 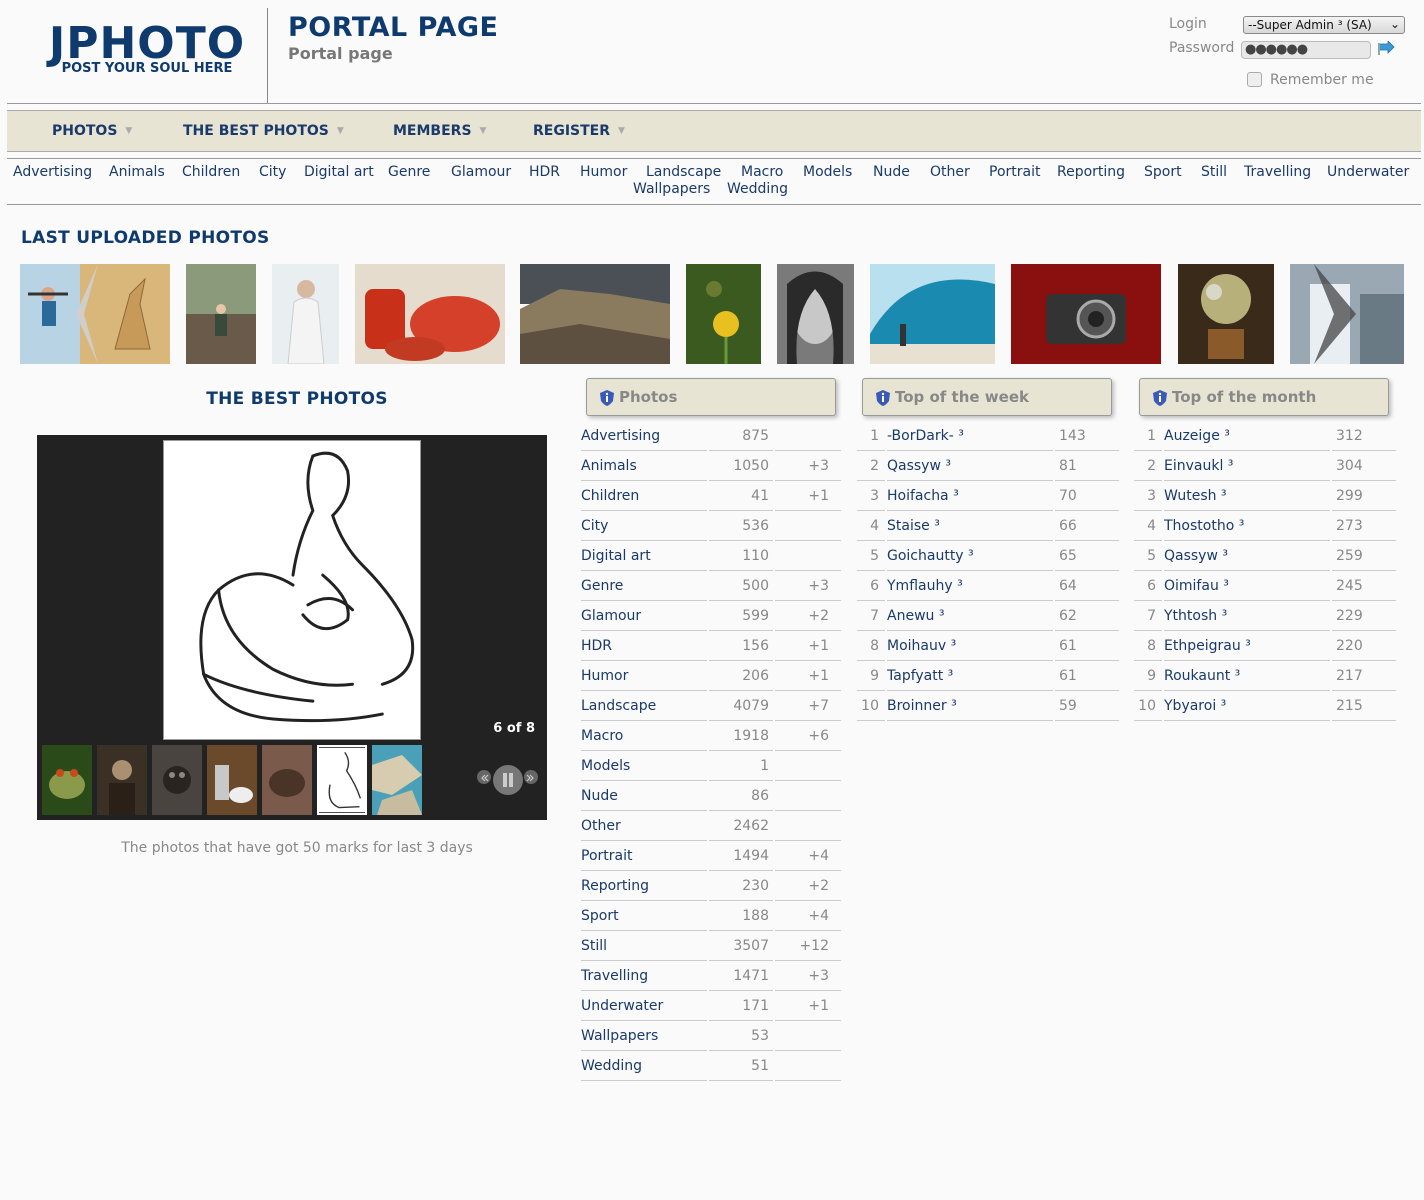 What do you see at coordinates (484, 777) in the screenshot?
I see `previous-icon` at bounding box center [484, 777].